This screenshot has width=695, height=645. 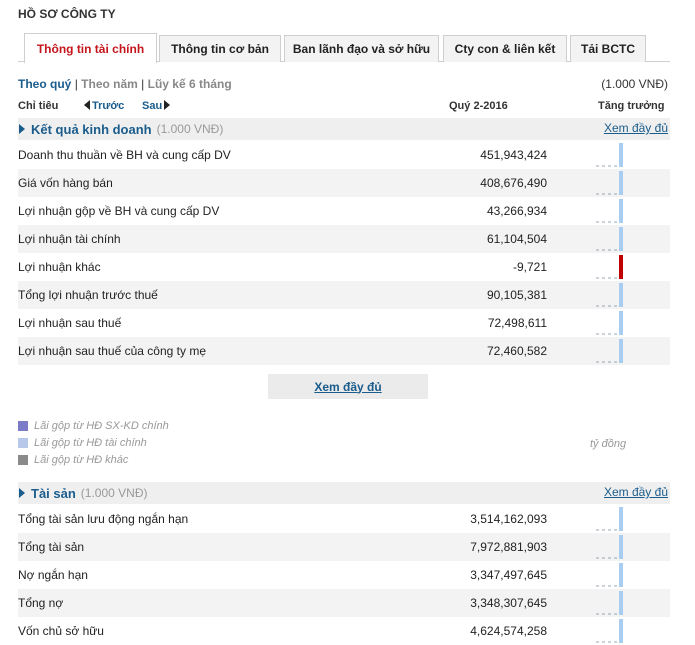 What do you see at coordinates (344, 603) in the screenshot?
I see `table-row: Tổng nợ 3,348,307,645` at bounding box center [344, 603].